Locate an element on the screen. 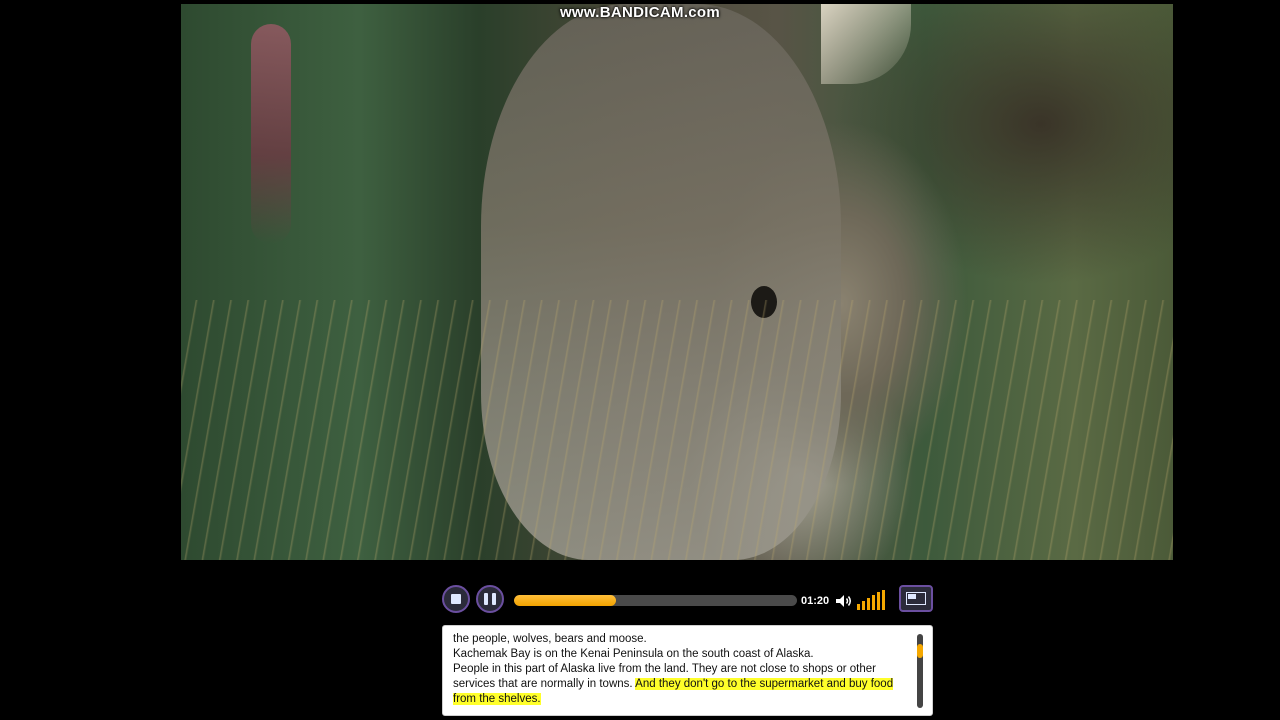 Image resolution: width=1280 pixels, height=720 pixels. pause-icon is located at coordinates (490, 599).